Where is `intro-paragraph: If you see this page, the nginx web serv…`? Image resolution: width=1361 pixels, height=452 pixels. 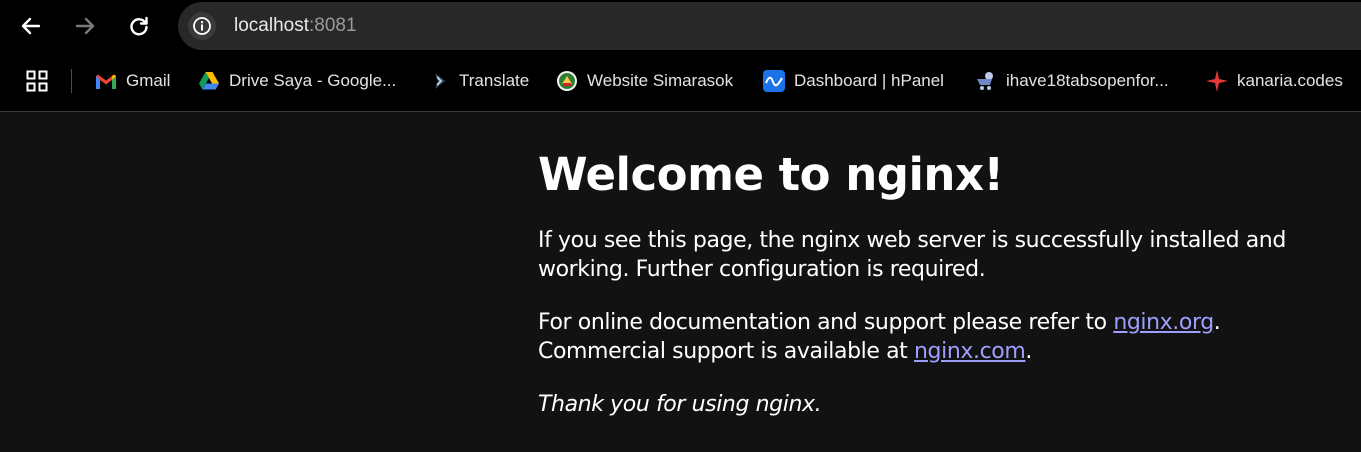 intro-paragraph: If you see this page, the nginx web serv… is located at coordinates (912, 255).